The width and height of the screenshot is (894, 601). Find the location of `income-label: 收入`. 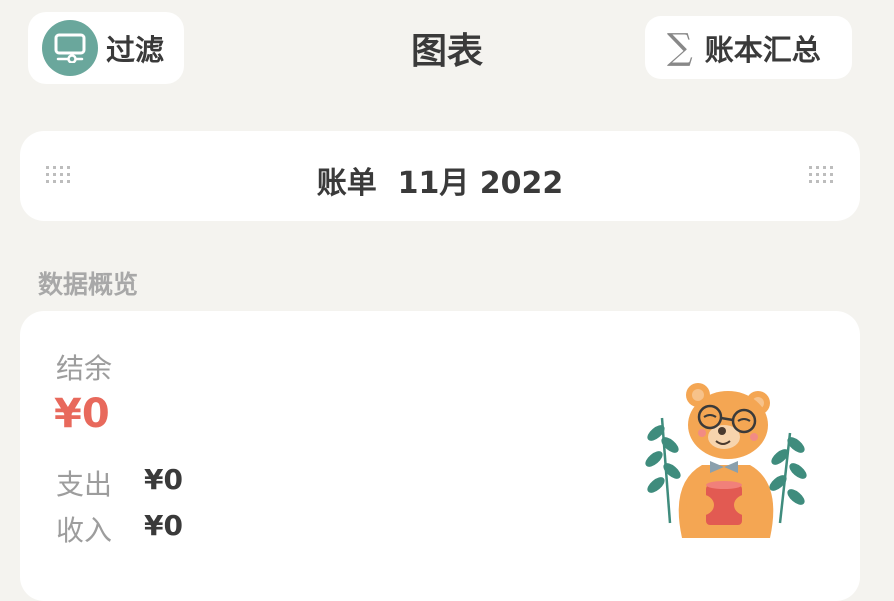

income-label: 收入 is located at coordinates (84, 530).